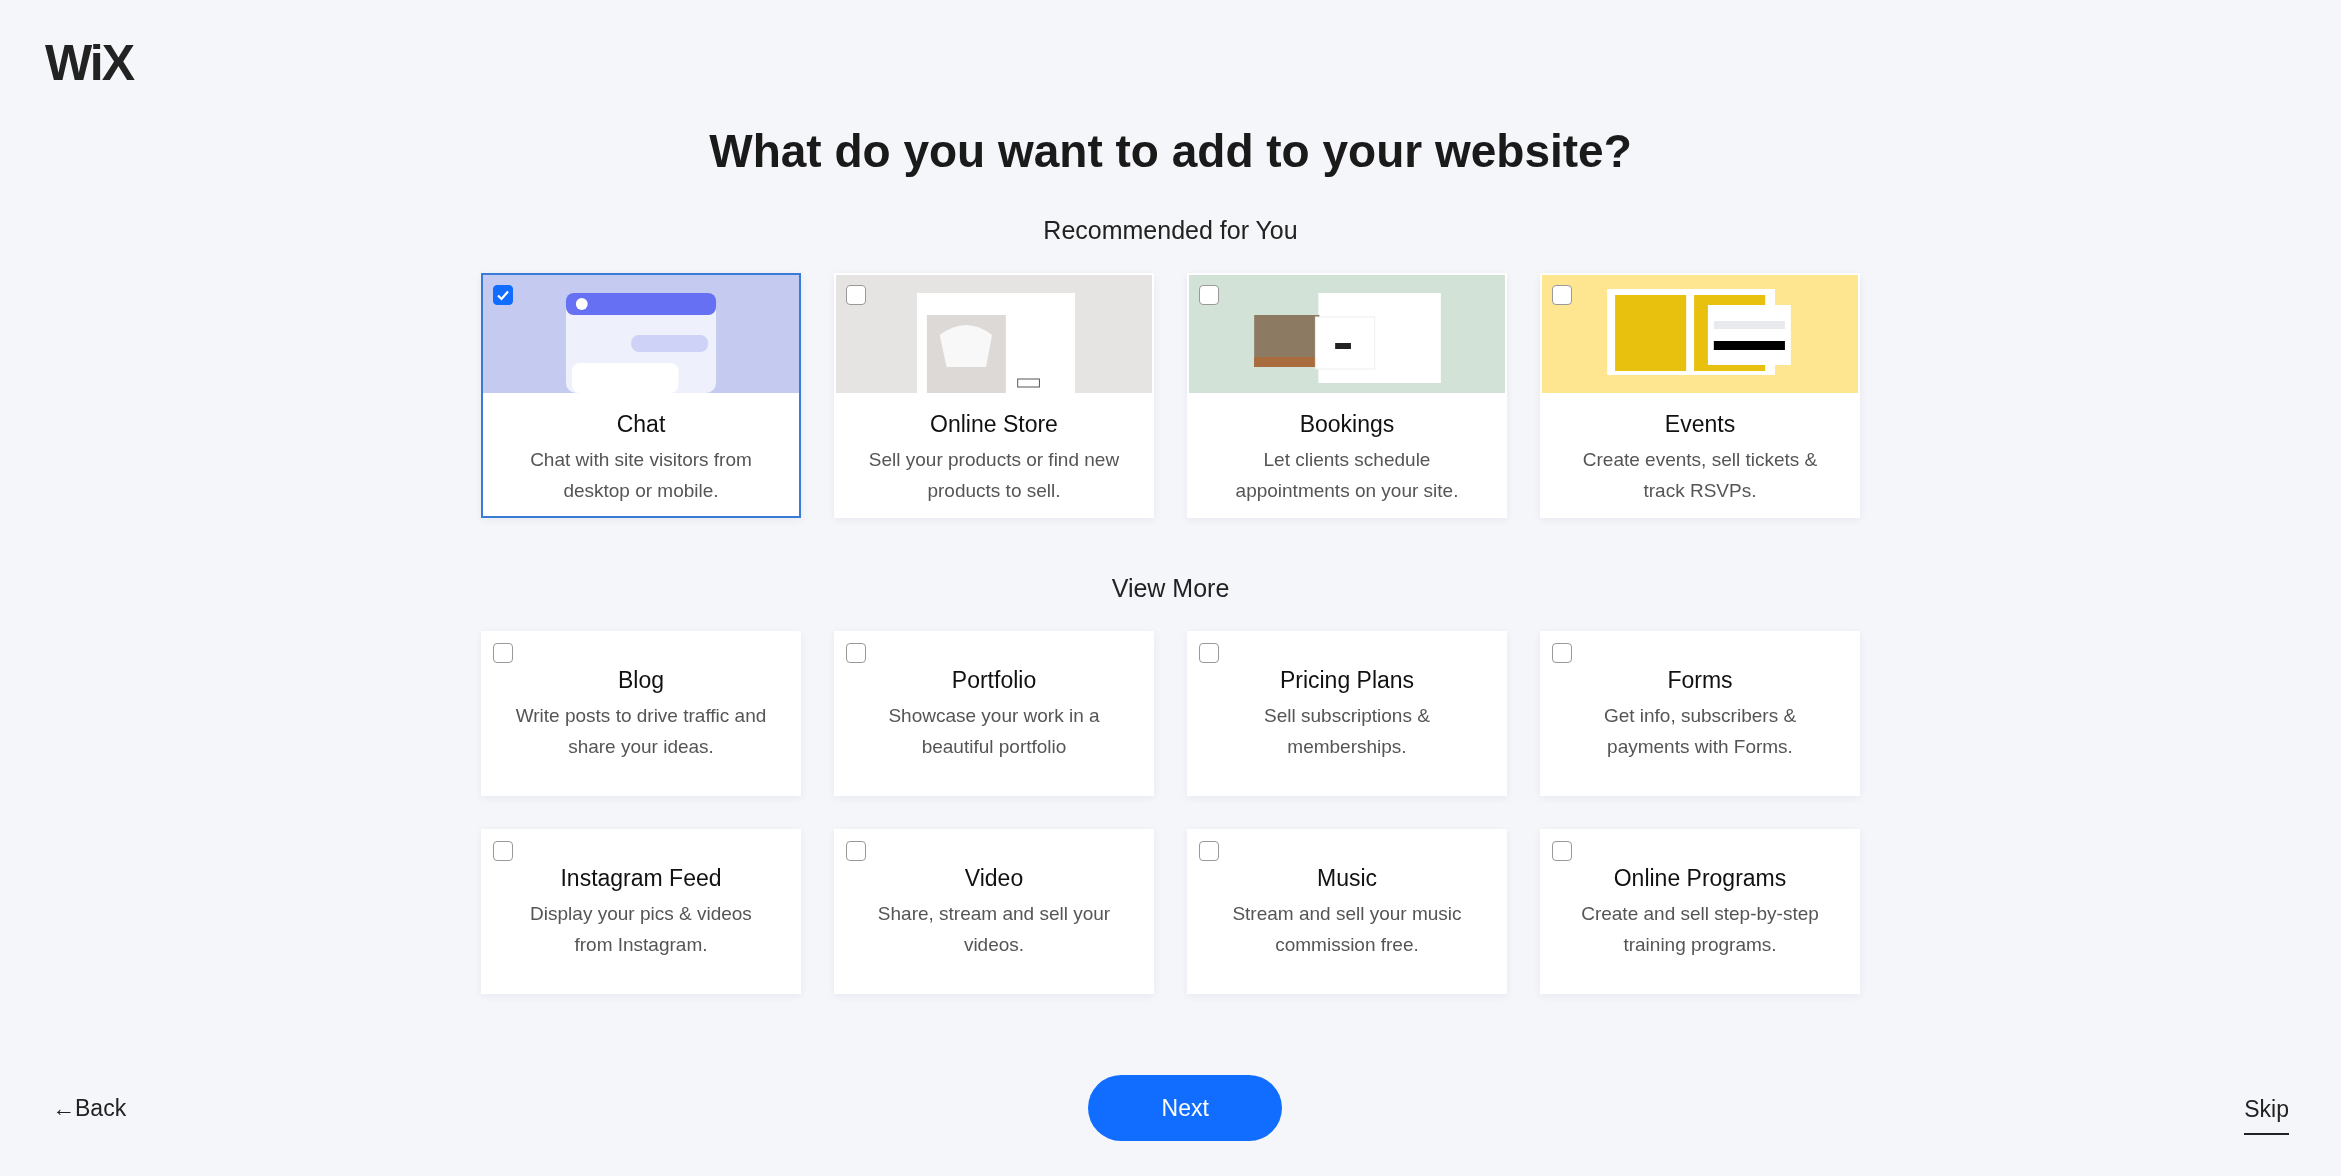  Describe the element at coordinates (641, 395) in the screenshot. I see `option-card: Chat Chat with site visitors from desktop or mobile.` at that location.